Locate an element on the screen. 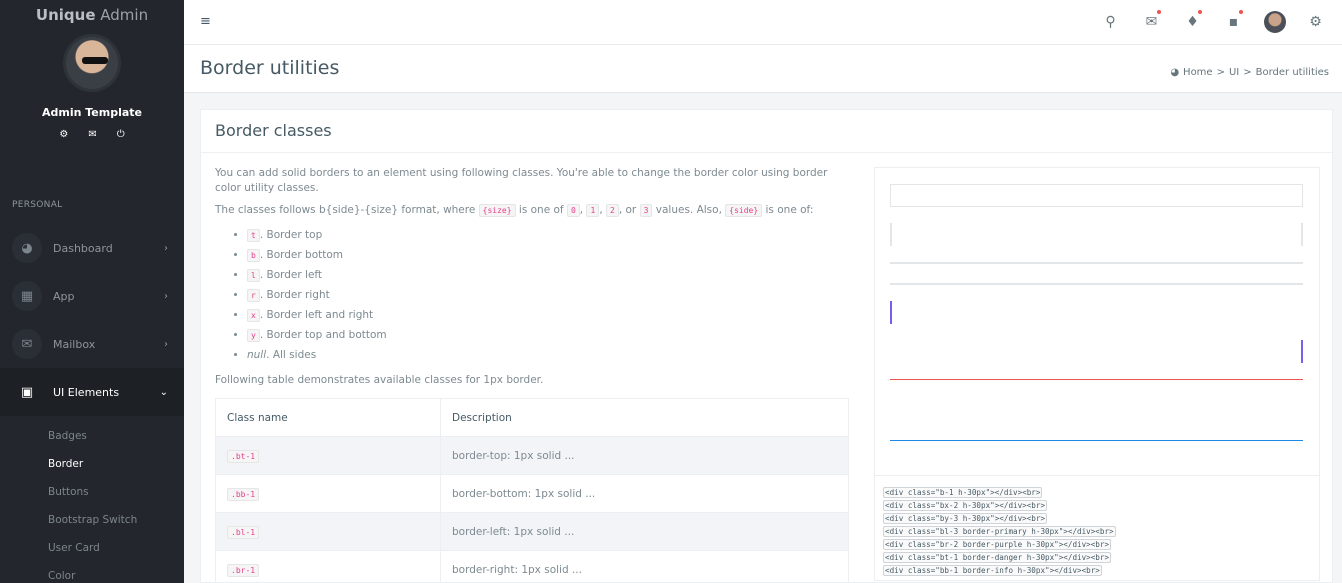 Image resolution: width=1342 pixels, height=583 pixels. demo-box-bt-1-danger is located at coordinates (1096, 390).